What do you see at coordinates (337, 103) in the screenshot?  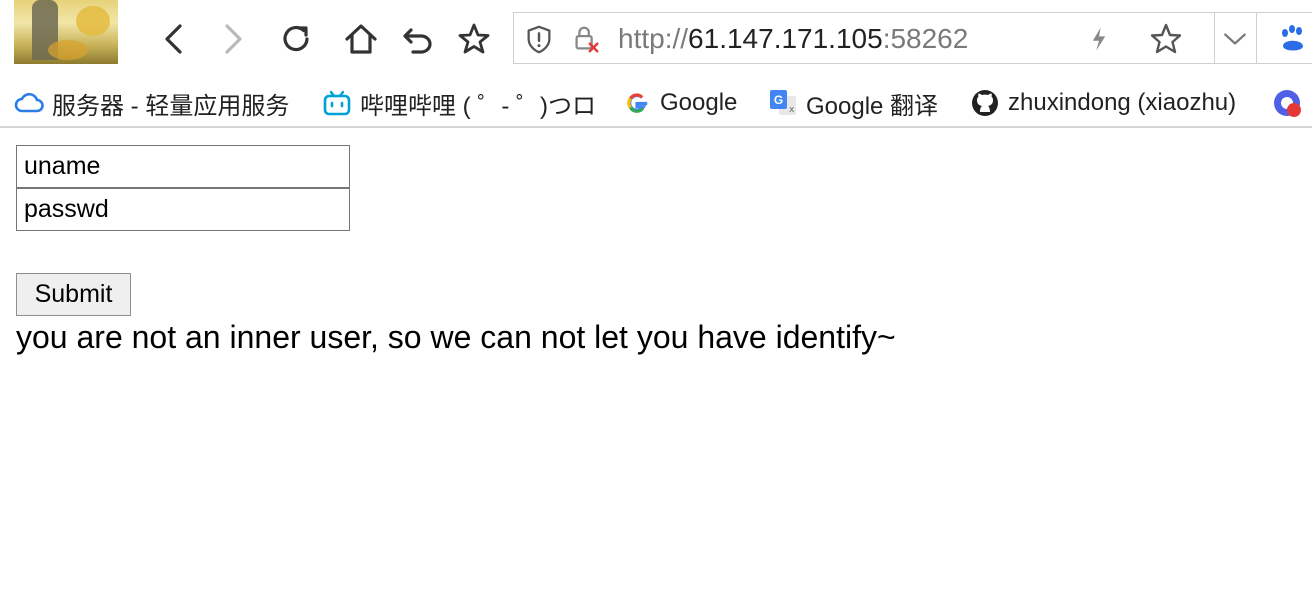 I see `bilibili-icon` at bounding box center [337, 103].